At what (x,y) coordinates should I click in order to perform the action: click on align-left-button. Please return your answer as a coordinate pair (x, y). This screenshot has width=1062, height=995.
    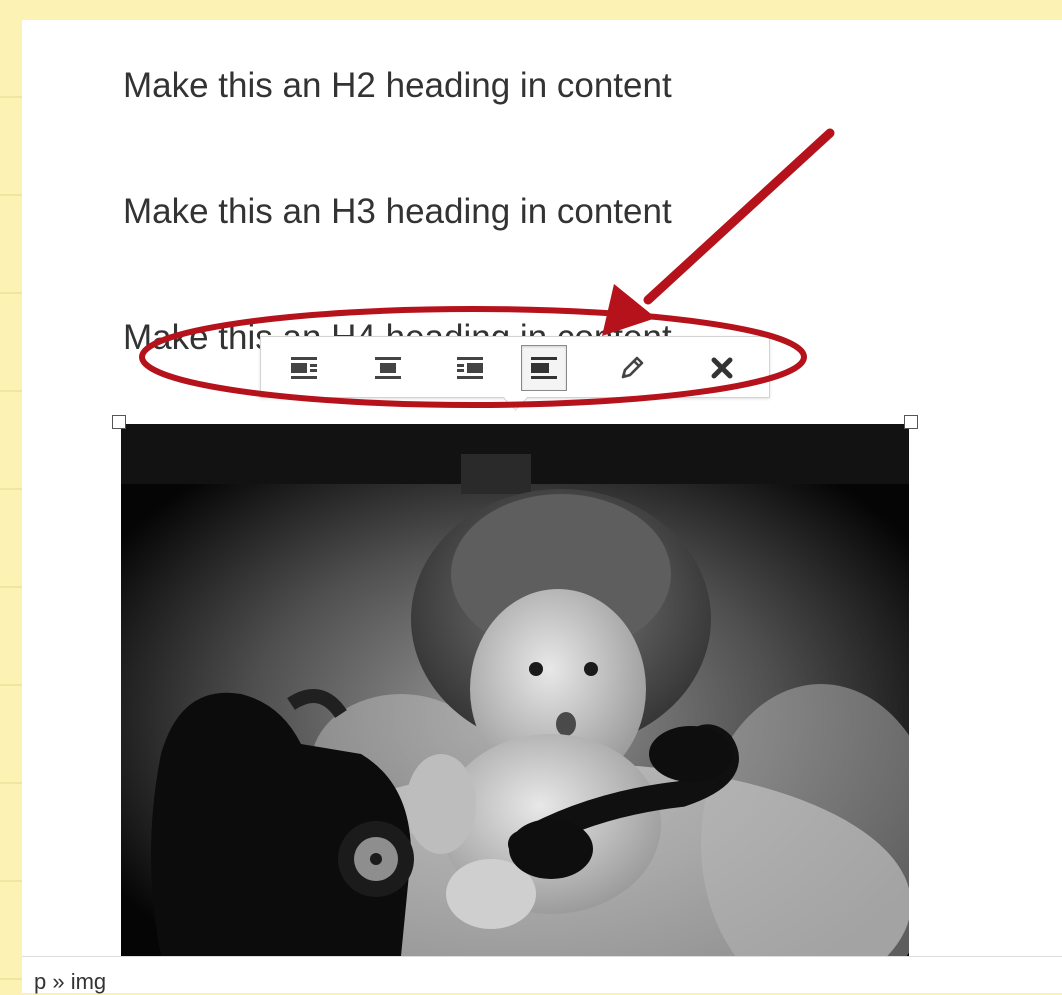
    Looking at the image, I should click on (304, 368).